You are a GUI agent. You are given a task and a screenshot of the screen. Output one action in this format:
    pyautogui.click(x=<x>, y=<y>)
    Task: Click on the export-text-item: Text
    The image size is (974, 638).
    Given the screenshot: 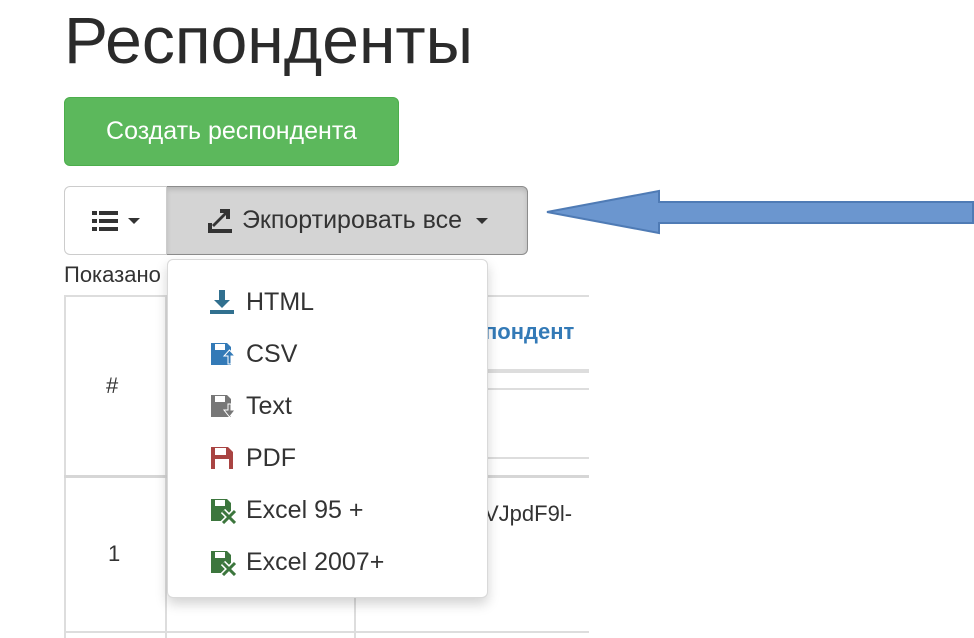 What is the action you would take?
    pyautogui.click(x=327, y=406)
    